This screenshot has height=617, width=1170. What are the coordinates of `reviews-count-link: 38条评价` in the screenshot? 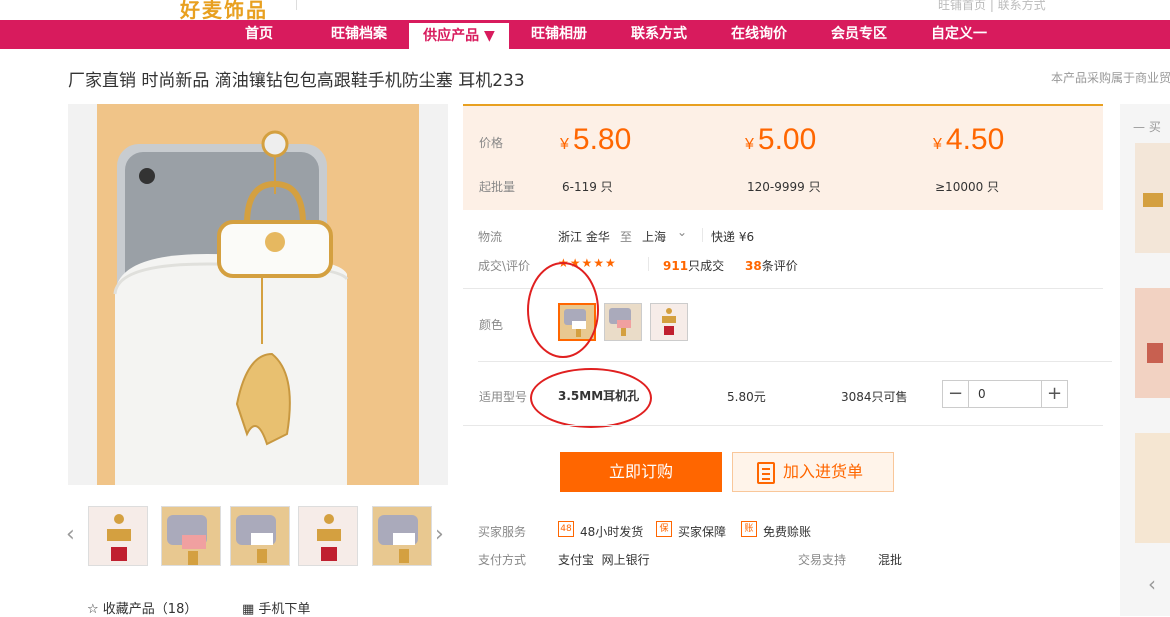 It's located at (771, 265).